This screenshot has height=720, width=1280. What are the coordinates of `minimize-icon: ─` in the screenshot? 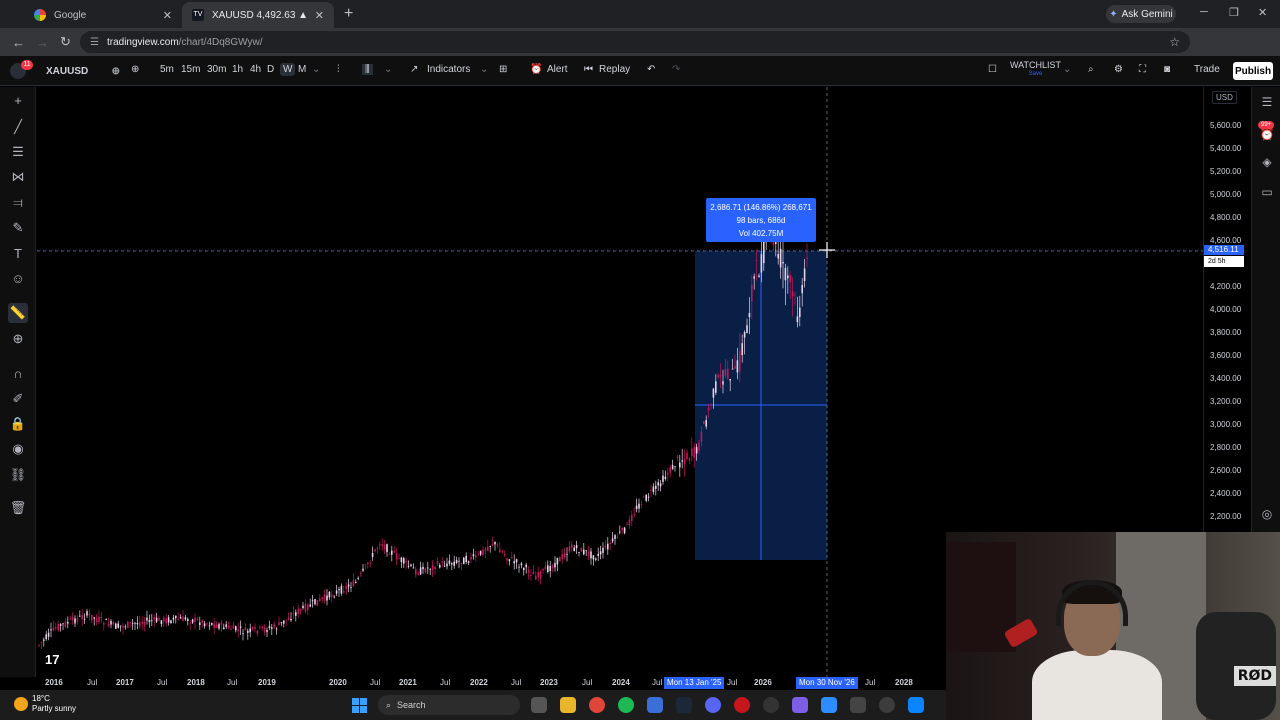 It's located at (1204, 12).